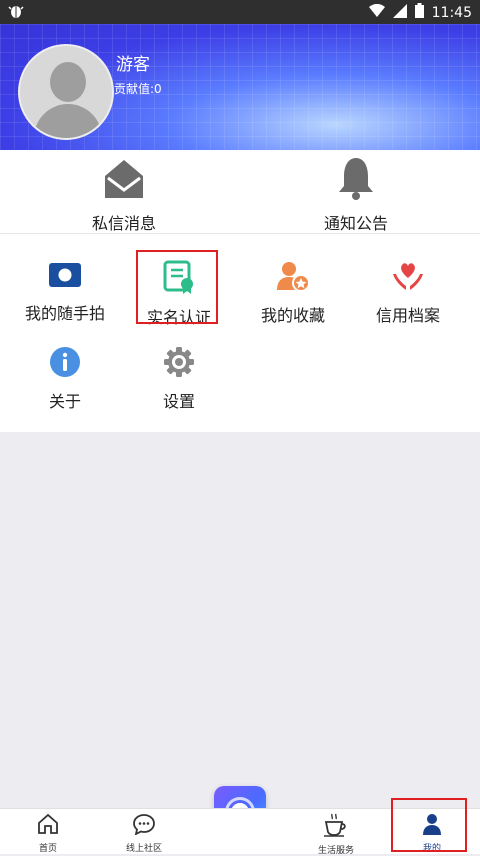  I want to click on wifi-icon, so click(376, 12).